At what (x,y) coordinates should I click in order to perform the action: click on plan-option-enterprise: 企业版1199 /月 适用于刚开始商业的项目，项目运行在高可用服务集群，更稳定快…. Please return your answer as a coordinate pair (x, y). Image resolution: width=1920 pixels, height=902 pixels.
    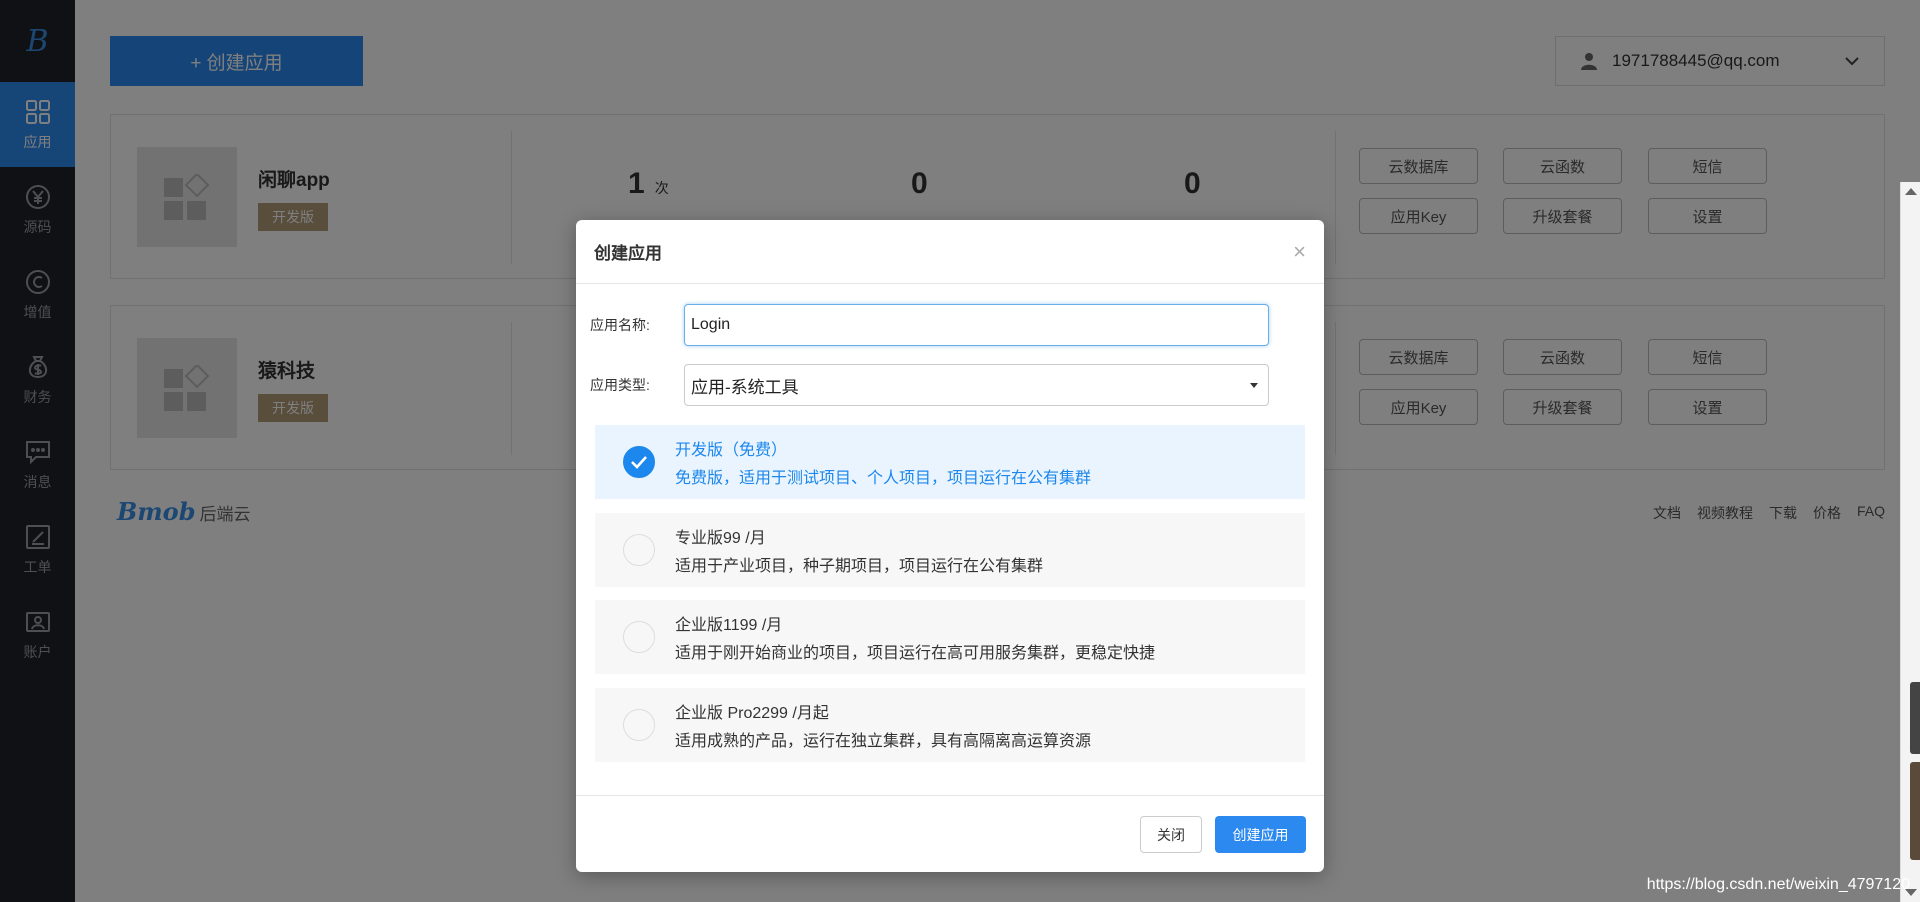
    Looking at the image, I should click on (950, 637).